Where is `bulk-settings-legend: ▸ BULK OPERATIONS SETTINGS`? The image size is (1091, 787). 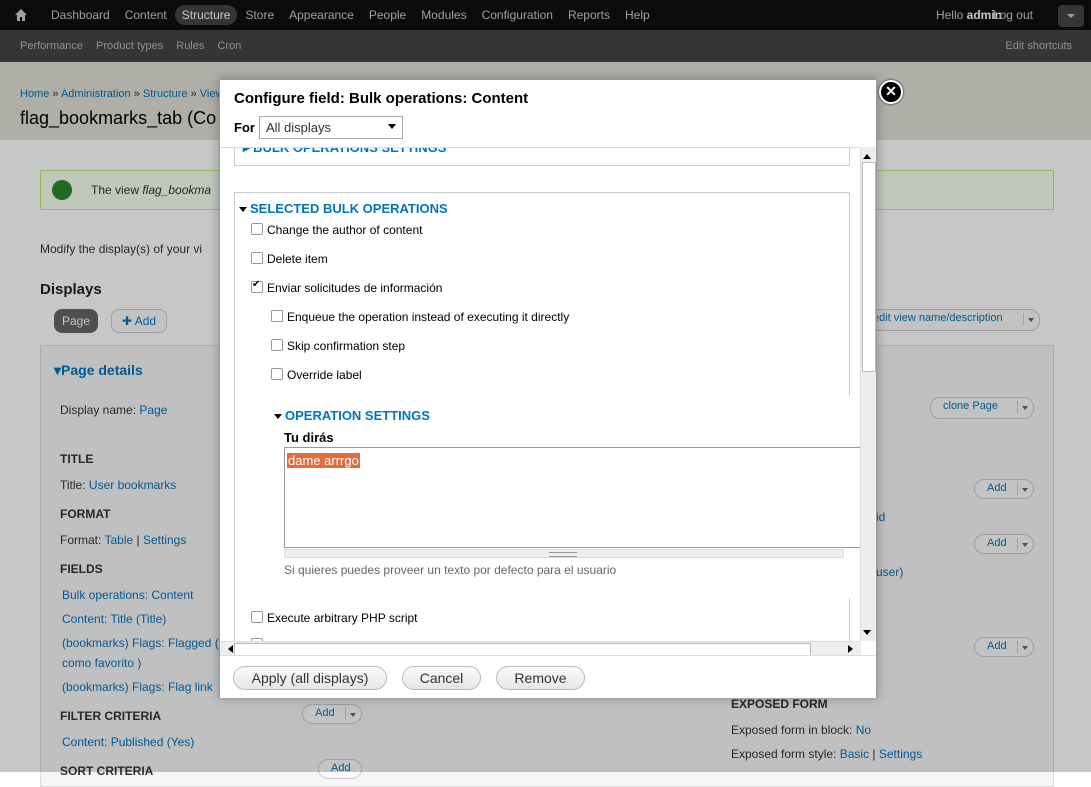
bulk-settings-legend: ▸ BULK OPERATIONS SETTINGS is located at coordinates (345, 151).